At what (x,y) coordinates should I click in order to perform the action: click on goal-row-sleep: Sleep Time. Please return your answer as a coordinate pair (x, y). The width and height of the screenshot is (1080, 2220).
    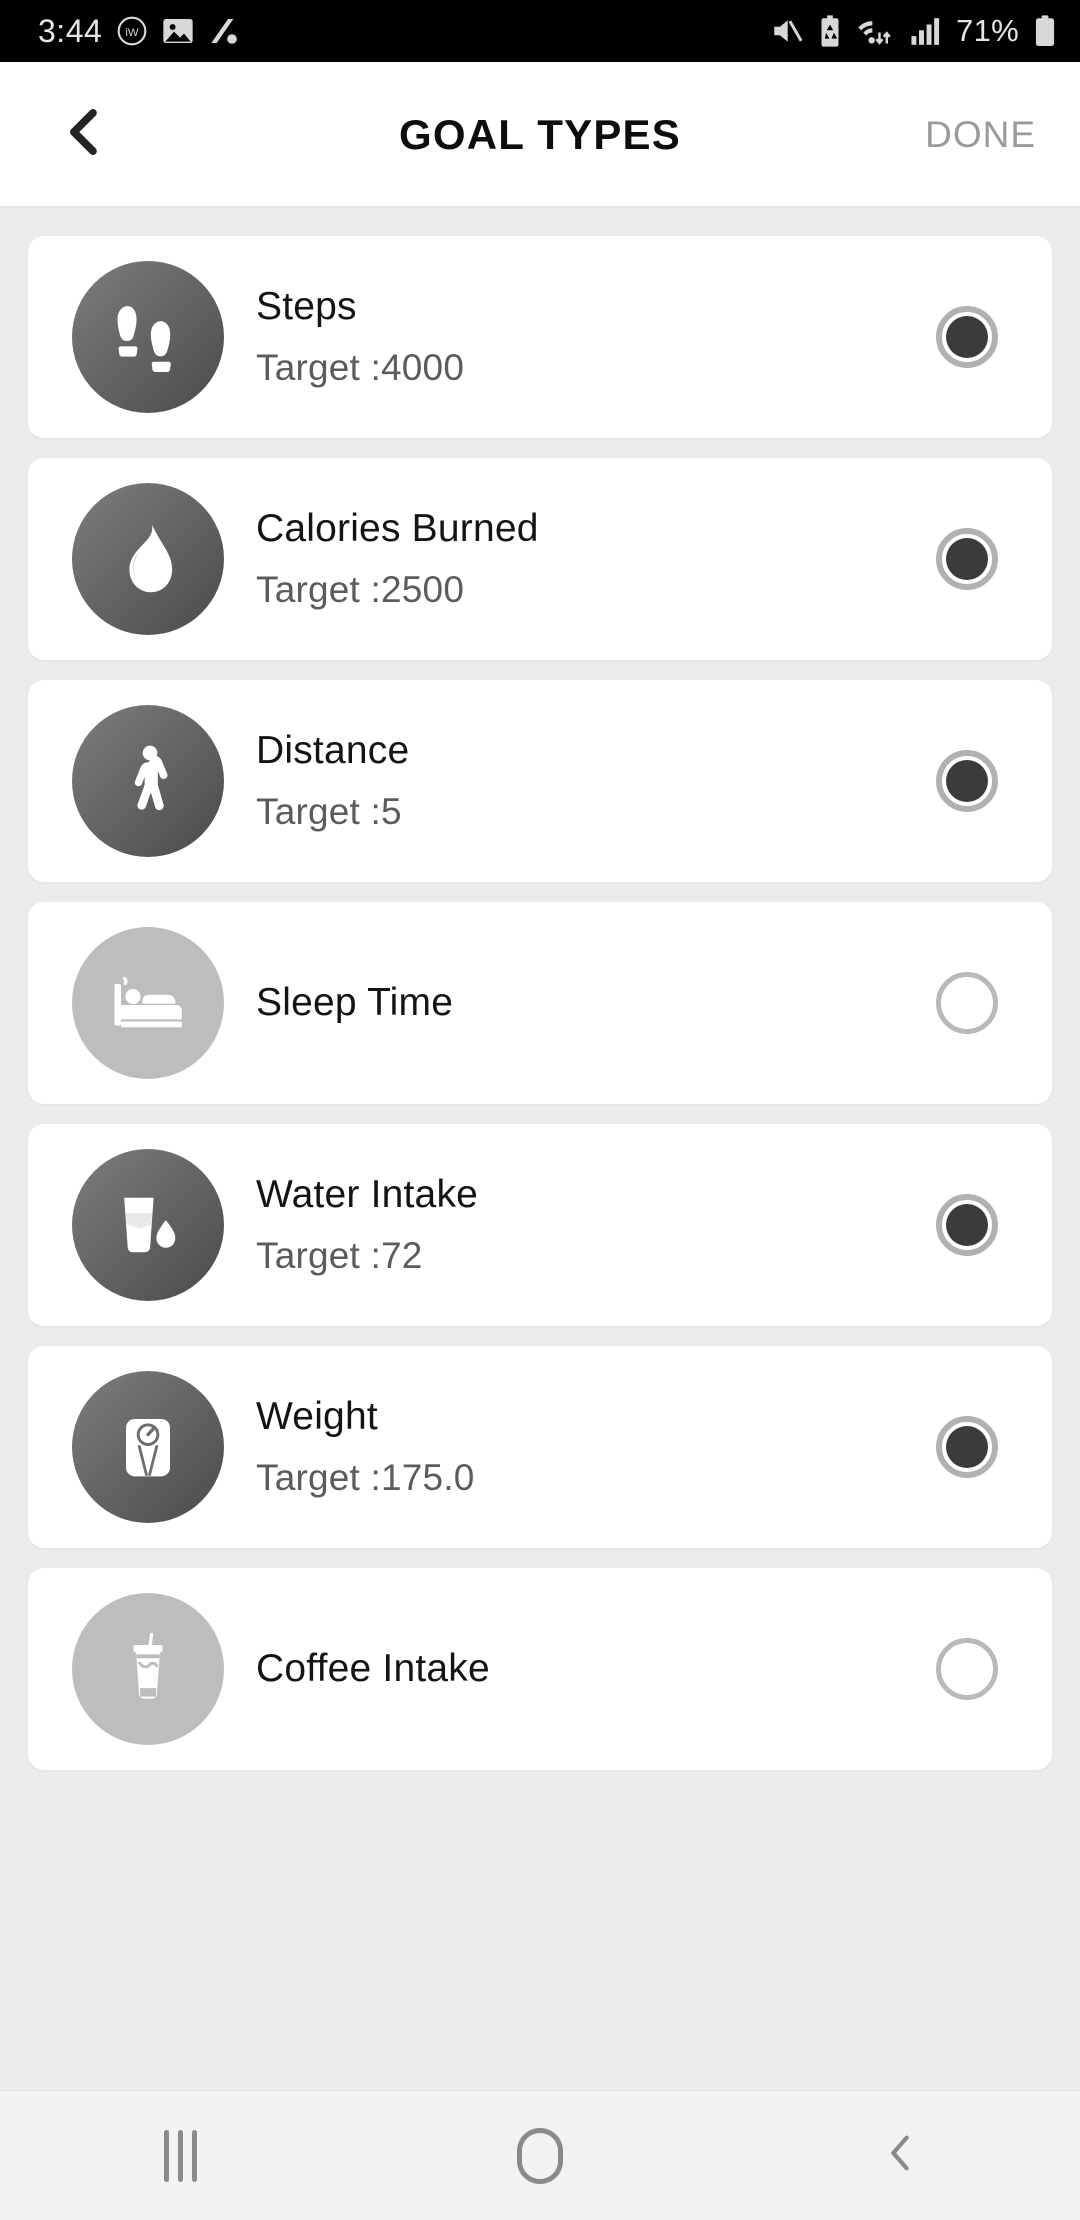
    Looking at the image, I should click on (540, 1003).